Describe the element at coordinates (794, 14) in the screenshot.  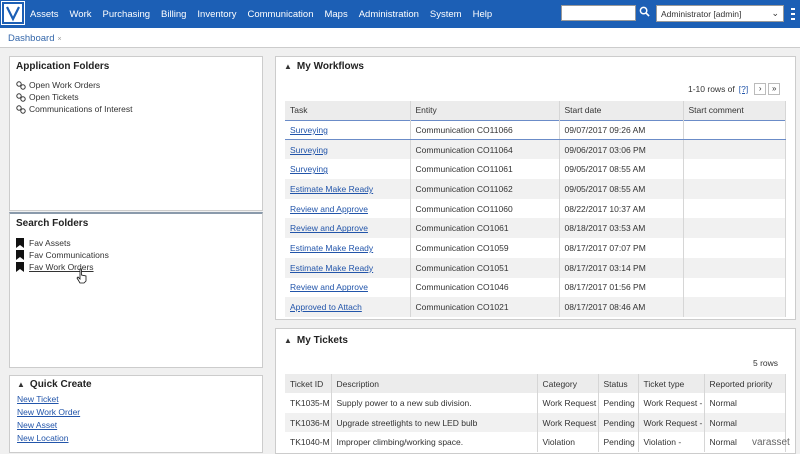
I see `overflow-menu-icon` at that location.